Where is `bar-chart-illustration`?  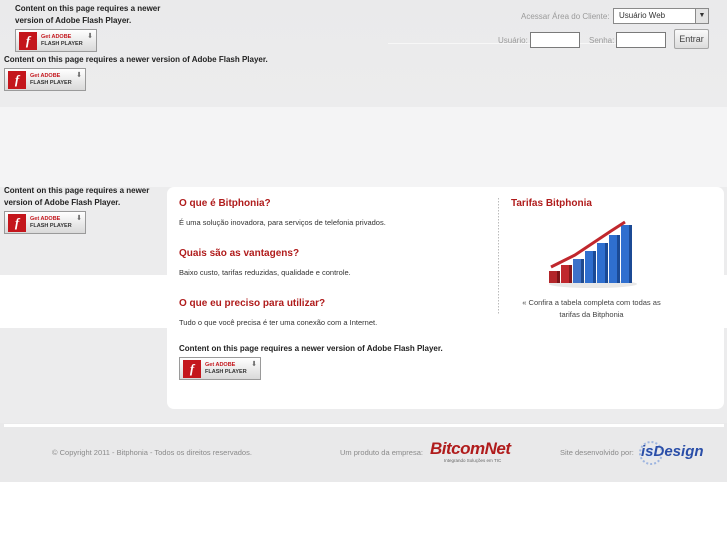
bar-chart-illustration is located at coordinates (592, 254).